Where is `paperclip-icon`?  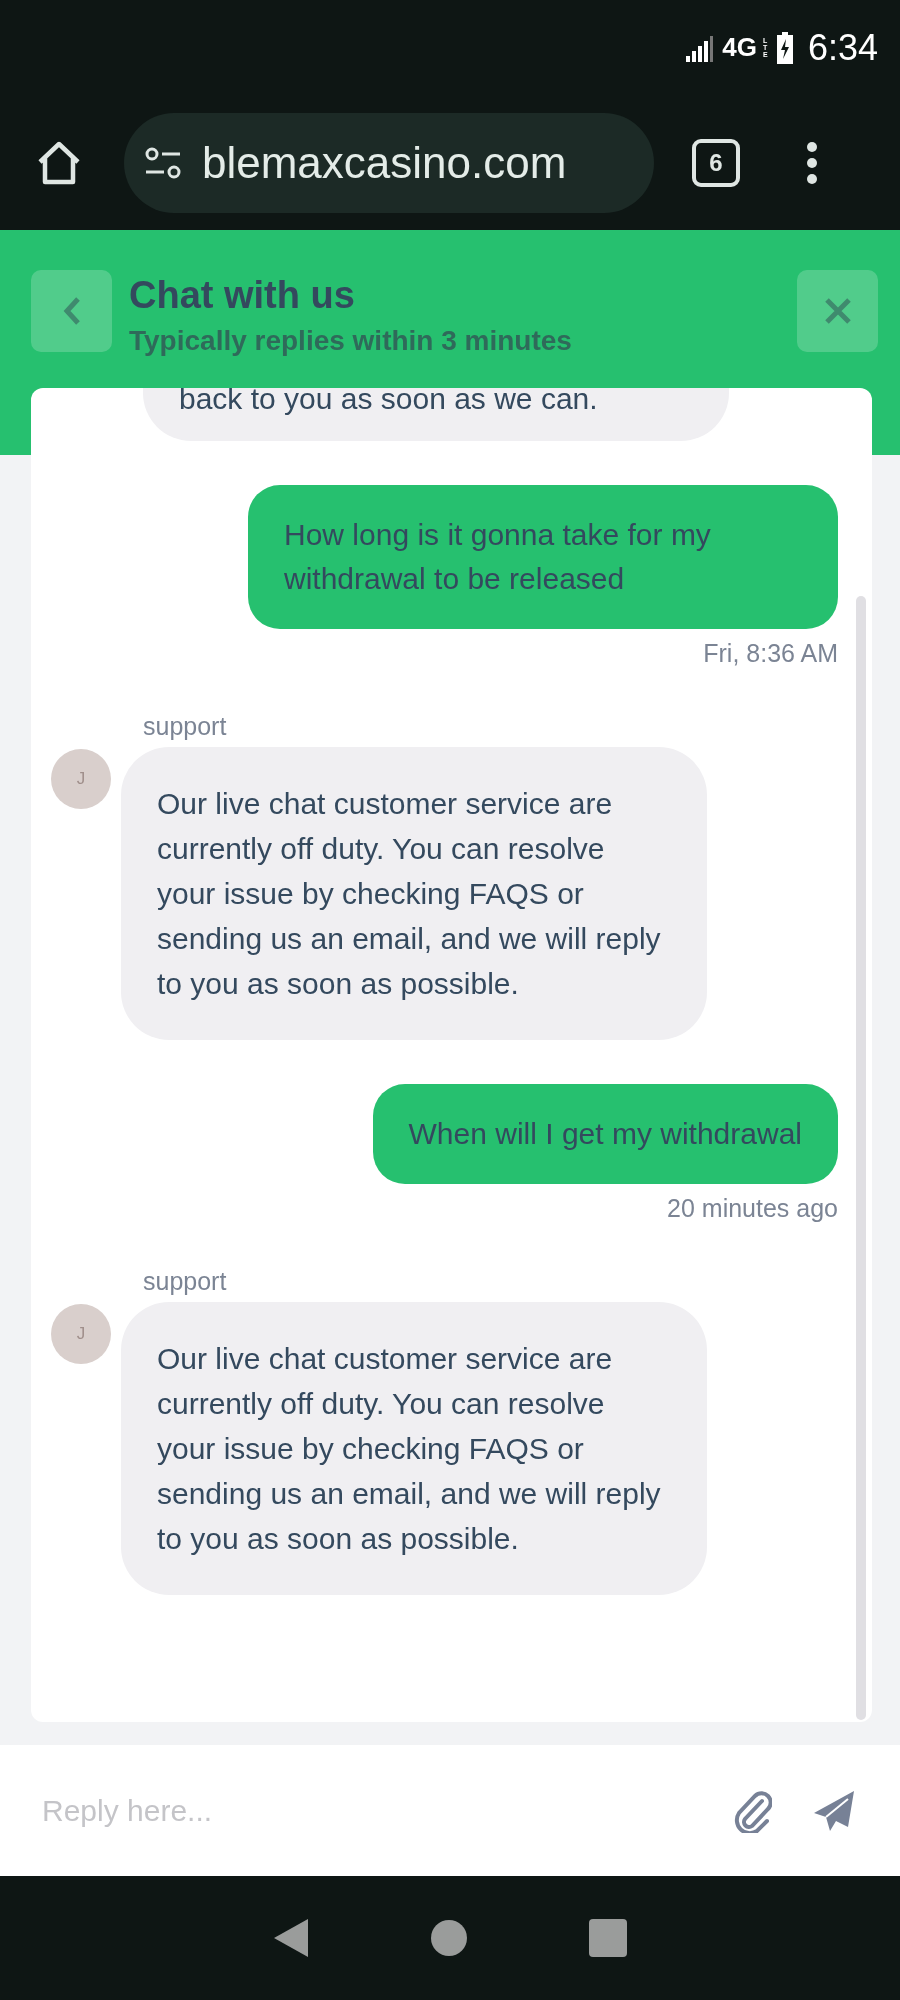 paperclip-icon is located at coordinates (752, 1810).